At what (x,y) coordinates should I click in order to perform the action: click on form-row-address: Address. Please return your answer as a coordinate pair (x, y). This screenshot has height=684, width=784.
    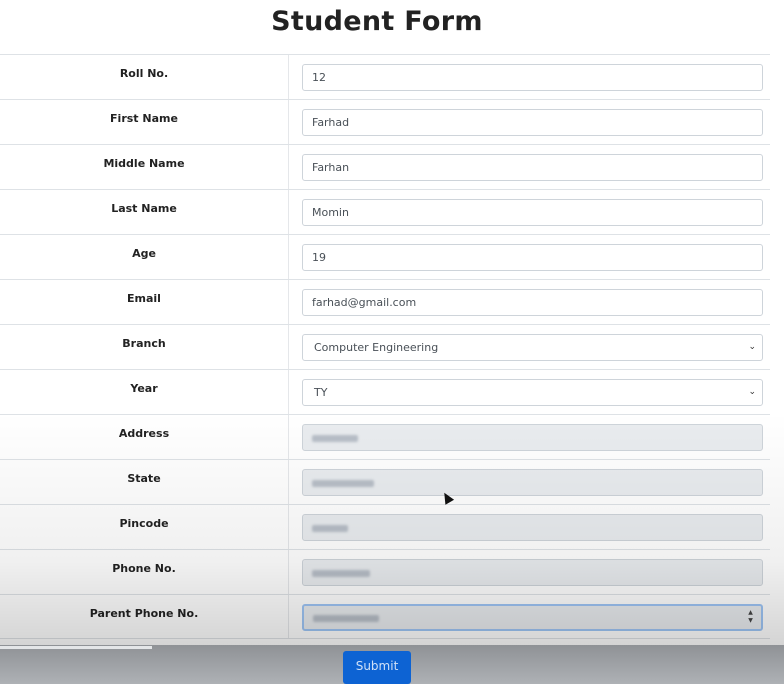
    Looking at the image, I should click on (385, 436).